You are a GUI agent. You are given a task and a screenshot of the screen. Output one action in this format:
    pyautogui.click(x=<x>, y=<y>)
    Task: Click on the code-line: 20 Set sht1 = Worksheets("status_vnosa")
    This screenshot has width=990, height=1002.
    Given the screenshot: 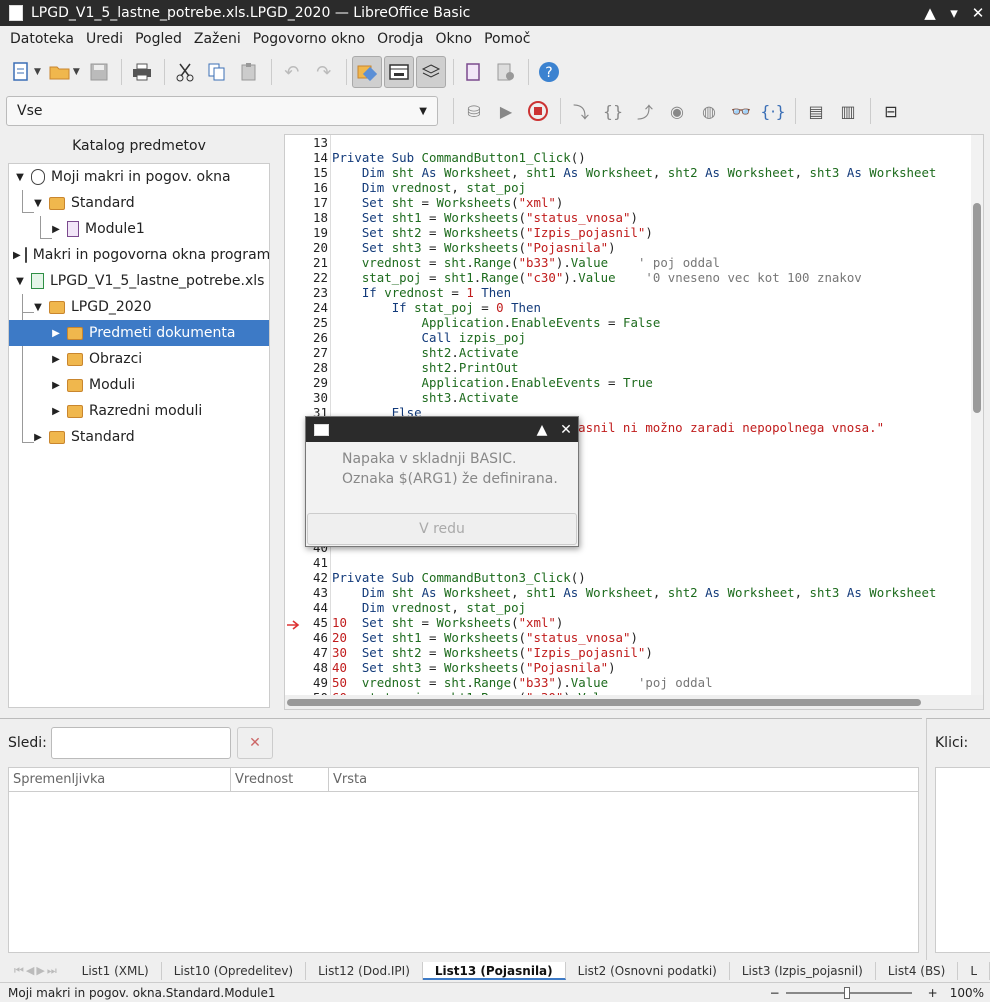 What is the action you would take?
    pyautogui.click(x=650, y=637)
    